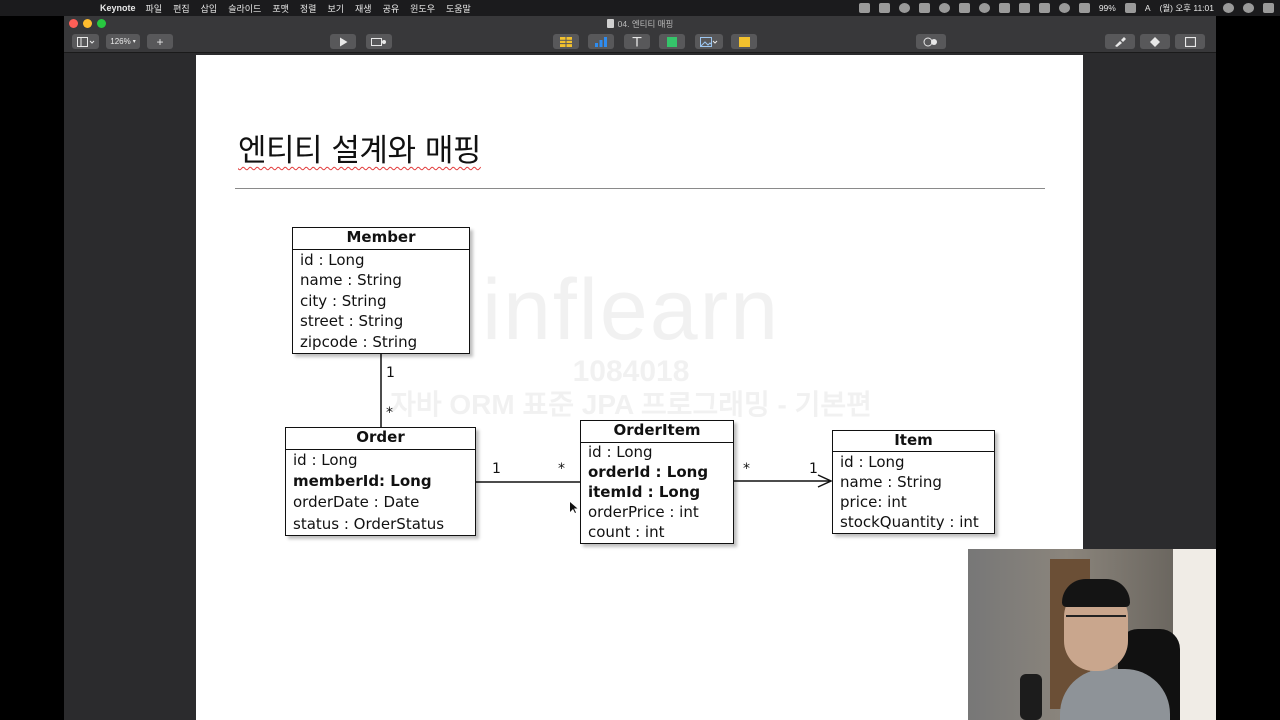 This screenshot has height=720, width=1280. I want to click on media-button, so click(709, 41).